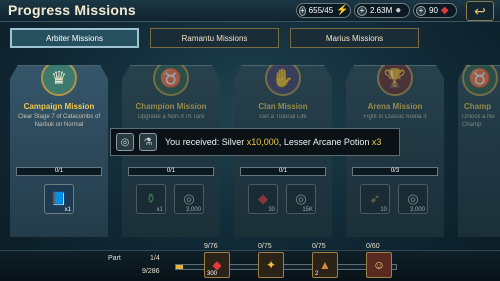  What do you see at coordinates (395, 171) in the screenshot?
I see `mission-progress: 0/3` at bounding box center [395, 171].